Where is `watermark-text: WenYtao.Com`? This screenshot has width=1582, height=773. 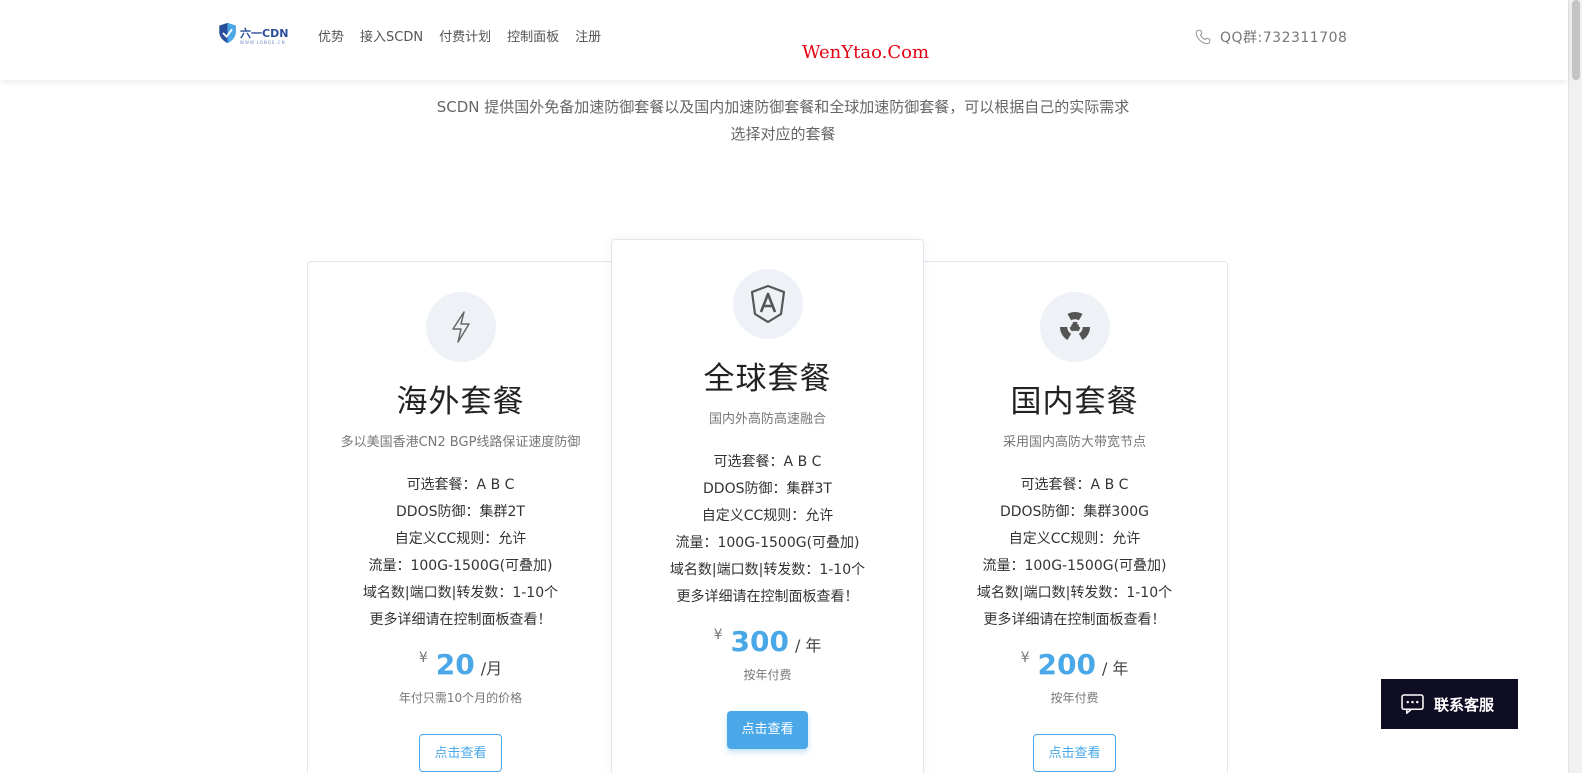 watermark-text: WenYtao.Com is located at coordinates (866, 52).